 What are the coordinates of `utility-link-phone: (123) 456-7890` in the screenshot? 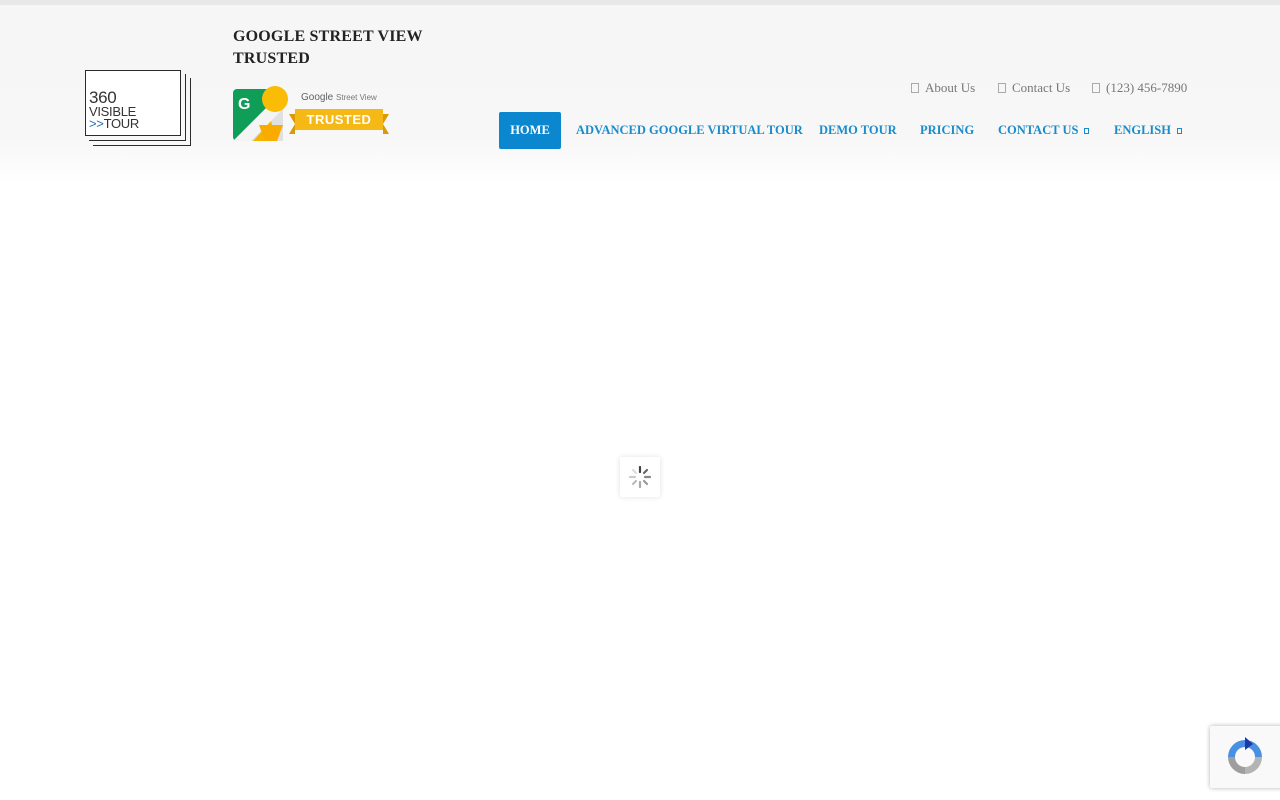 It's located at (1139, 88).